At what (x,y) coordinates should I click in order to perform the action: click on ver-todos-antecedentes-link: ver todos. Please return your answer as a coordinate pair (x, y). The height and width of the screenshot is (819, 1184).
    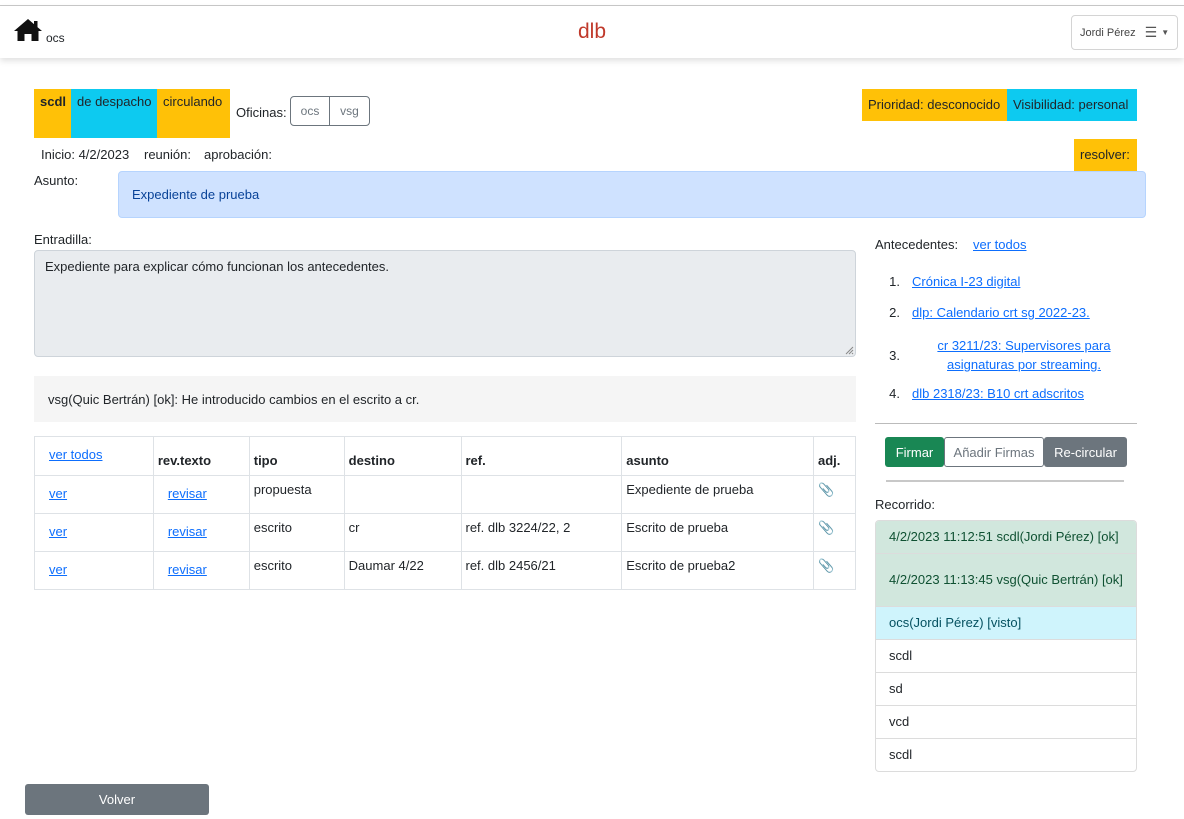
    Looking at the image, I should click on (999, 244).